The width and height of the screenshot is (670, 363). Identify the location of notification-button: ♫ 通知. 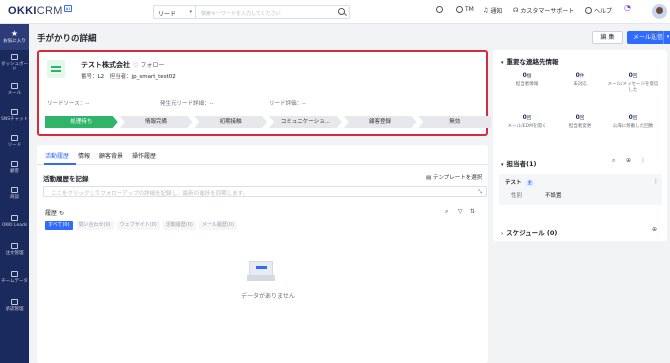
(492, 10).